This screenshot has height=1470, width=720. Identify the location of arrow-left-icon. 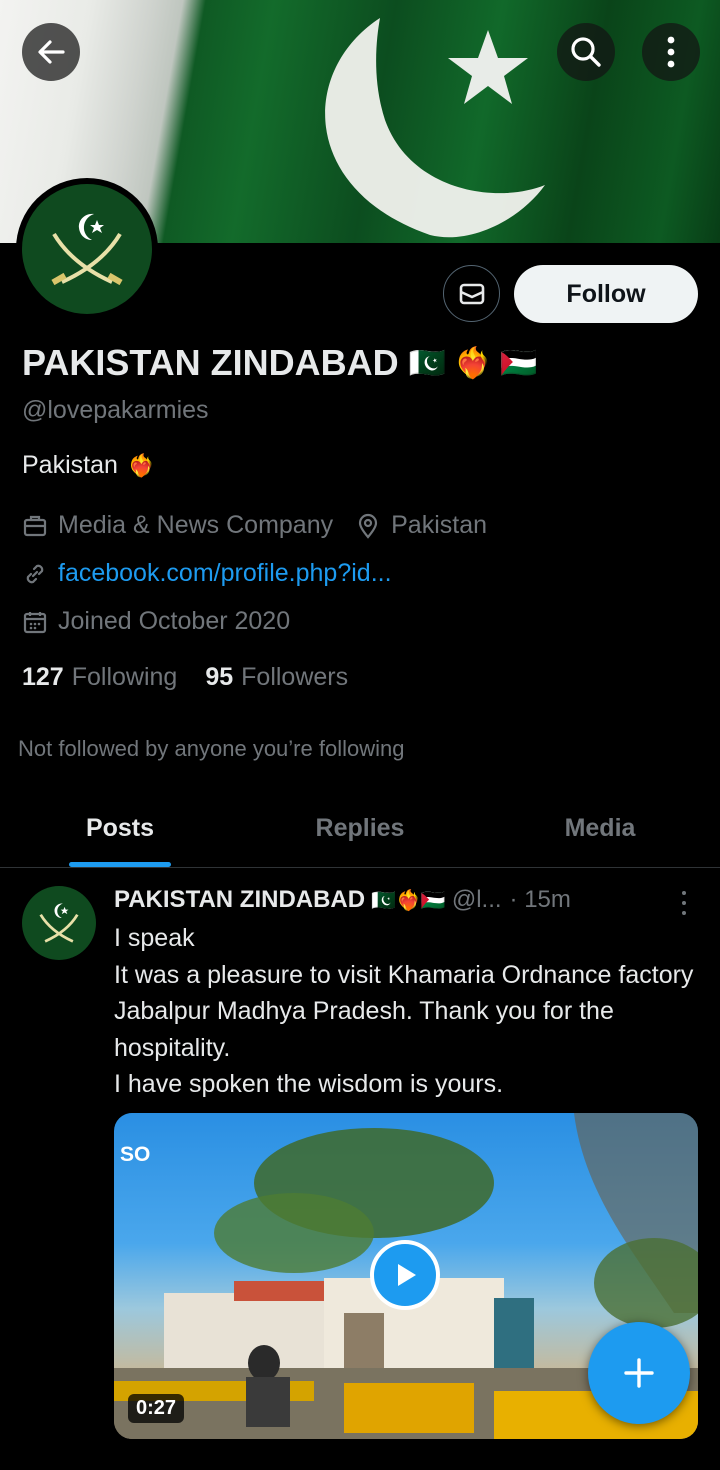
(51, 52).